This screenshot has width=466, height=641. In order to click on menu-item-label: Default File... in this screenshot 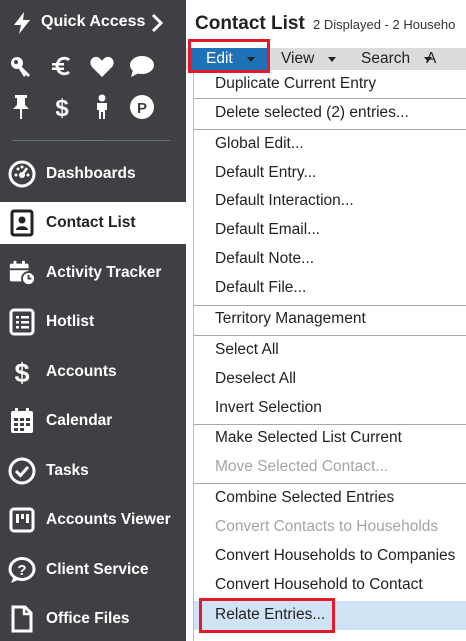, I will do `click(261, 287)`.